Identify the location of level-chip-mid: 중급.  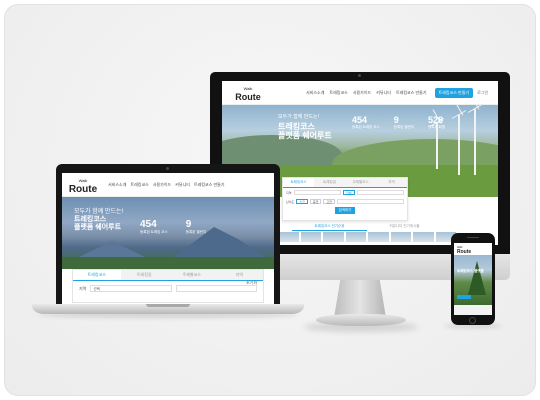
(315, 201).